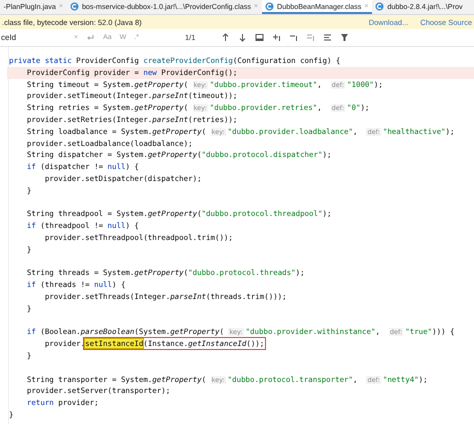 Image resolution: width=474 pixels, height=424 pixels. What do you see at coordinates (345, 37) in the screenshot?
I see `filter-icon` at bounding box center [345, 37].